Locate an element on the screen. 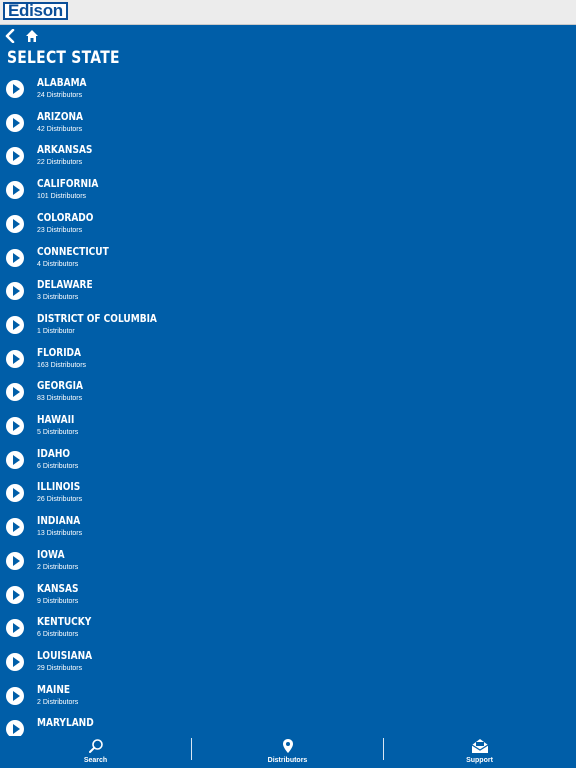 The image size is (576, 768). state-name: INDIANA is located at coordinates (59, 521).